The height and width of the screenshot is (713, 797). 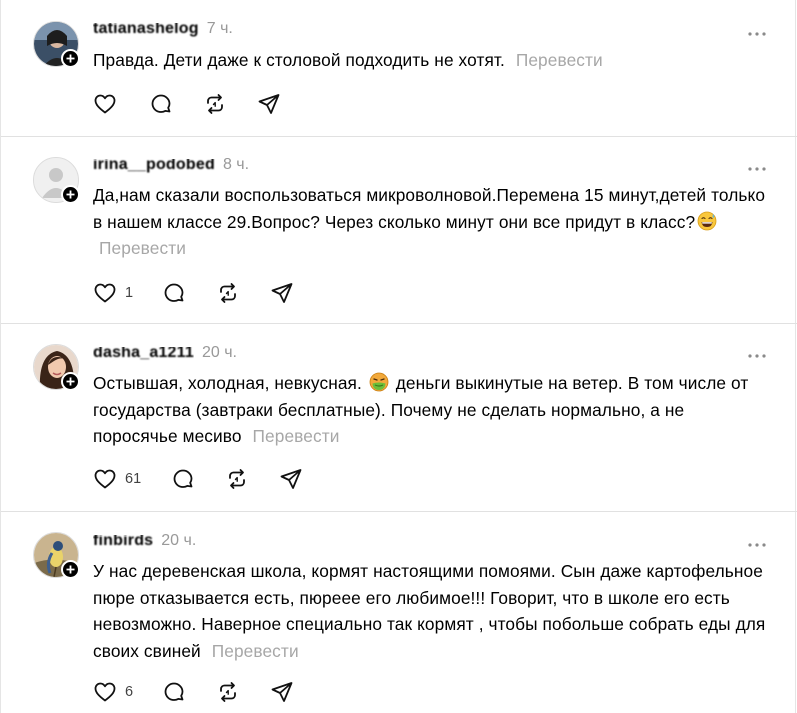 I want to click on comment-actions: 1, so click(x=193, y=293).